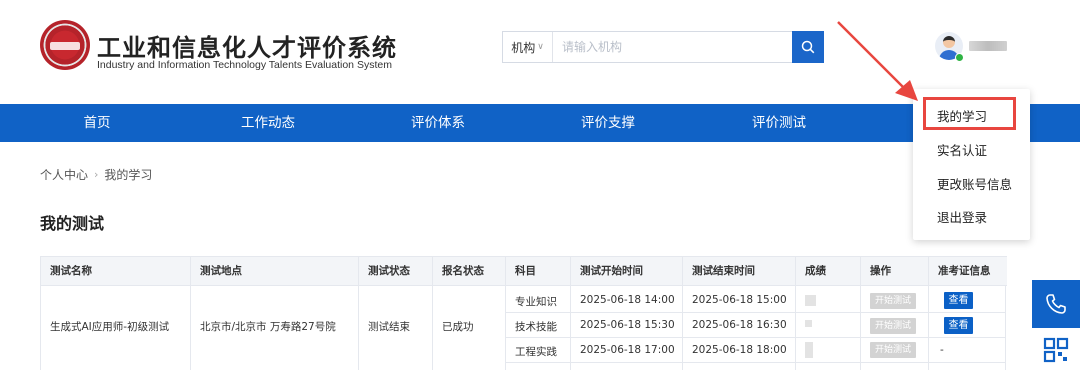 Image resolution: width=1080 pixels, height=370 pixels. I want to click on qr-code-icon, so click(1056, 350).